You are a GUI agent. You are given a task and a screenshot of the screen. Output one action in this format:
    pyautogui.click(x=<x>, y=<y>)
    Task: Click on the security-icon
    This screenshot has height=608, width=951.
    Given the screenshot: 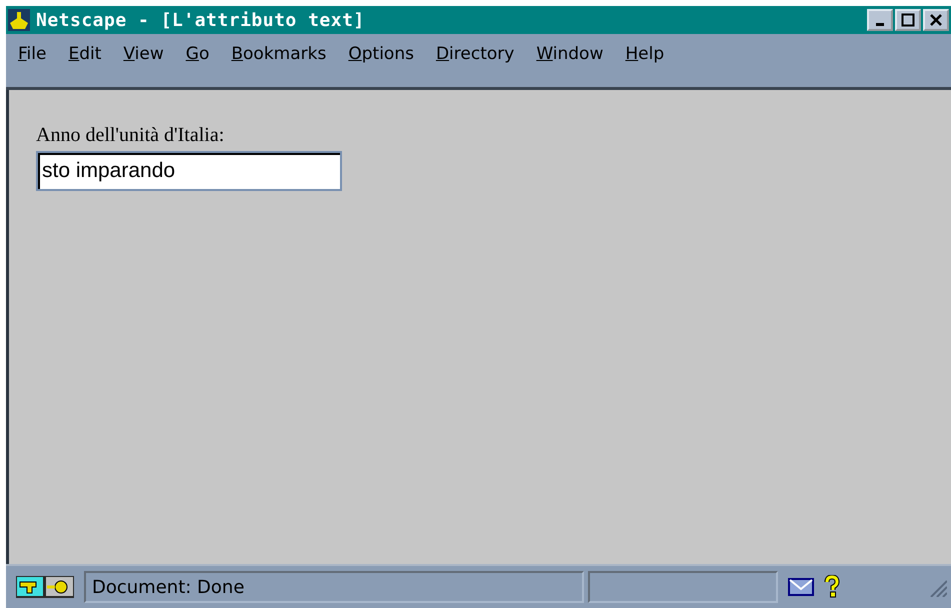 What is the action you would take?
    pyautogui.click(x=45, y=587)
    